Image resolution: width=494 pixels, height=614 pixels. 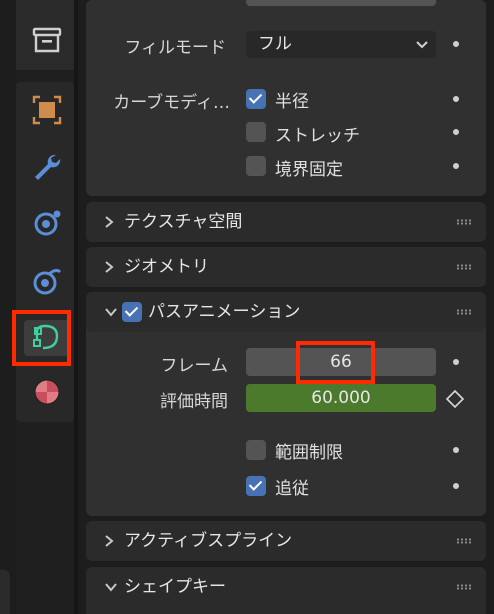 What do you see at coordinates (317, 136) in the screenshot?
I see `stretch-label: ストレッチ` at bounding box center [317, 136].